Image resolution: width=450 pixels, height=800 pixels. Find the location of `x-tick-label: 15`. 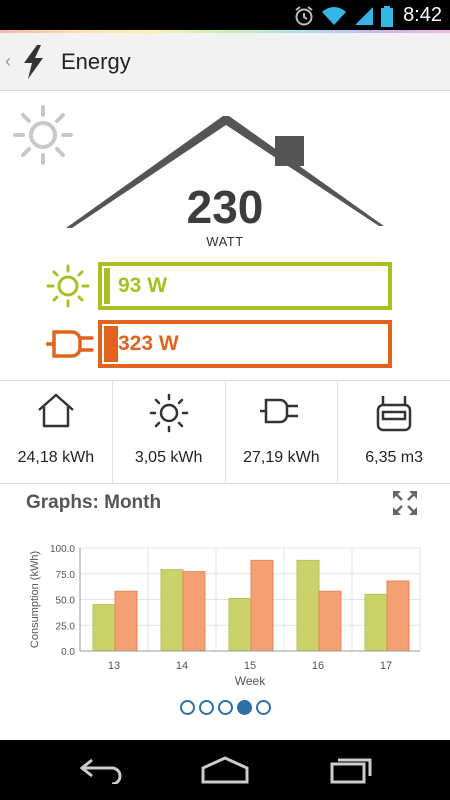

x-tick-label: 15 is located at coordinates (250, 666).